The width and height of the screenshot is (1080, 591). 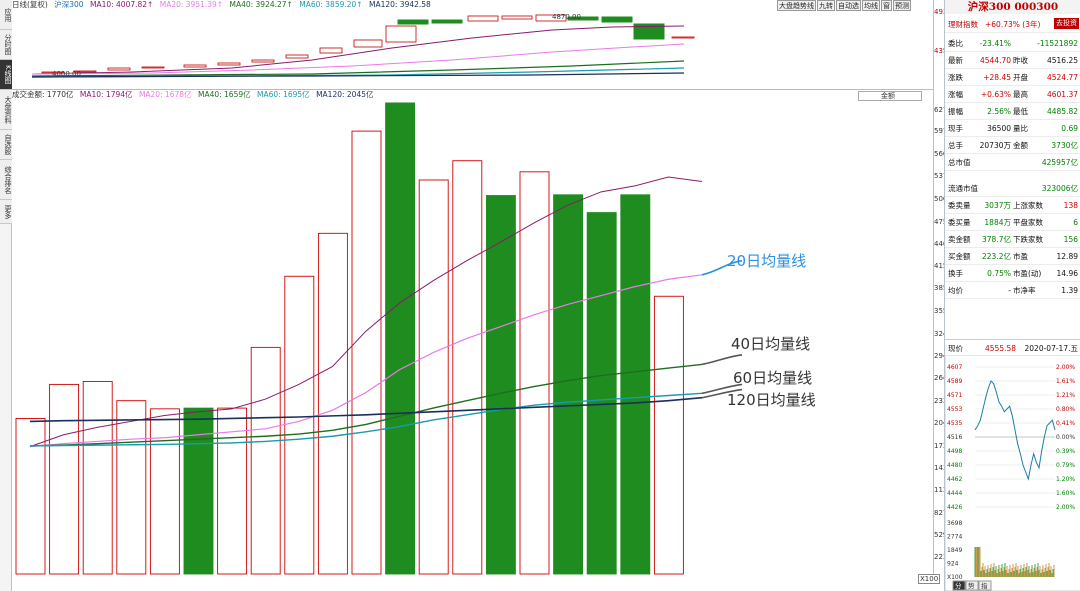 What do you see at coordinates (954, 381) in the screenshot?
I see `mini-left-tick: 4589` at bounding box center [954, 381].